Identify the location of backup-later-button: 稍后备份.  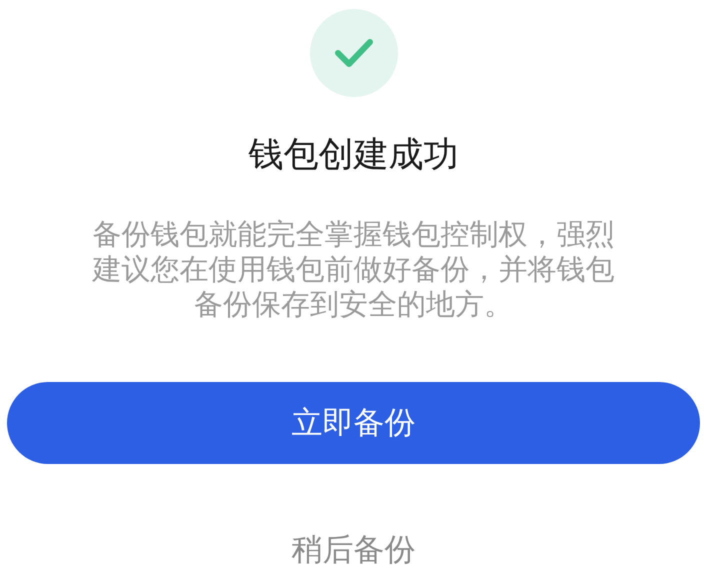
(354, 550).